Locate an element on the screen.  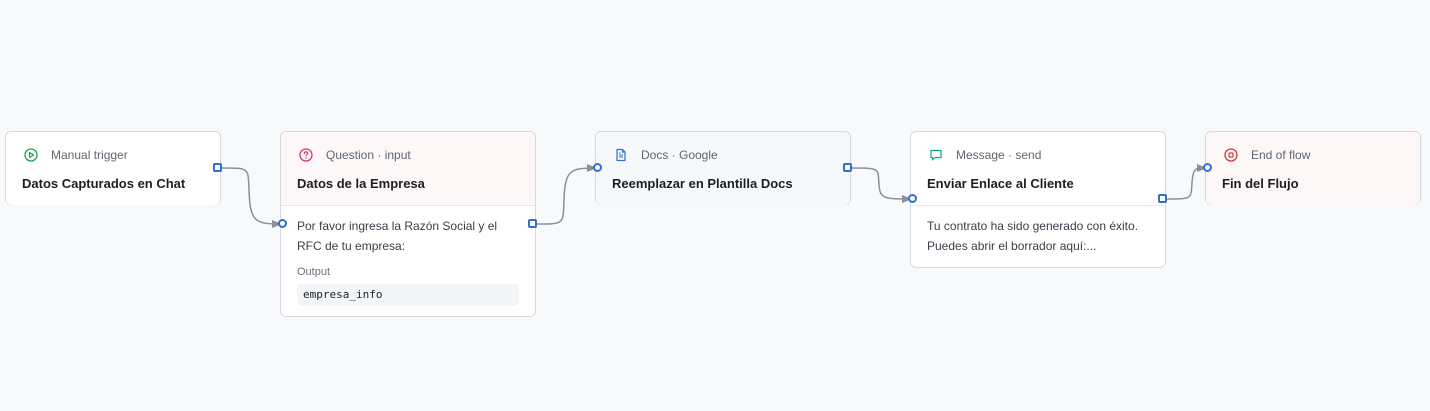
node-title: Datos de la Empresa is located at coordinates (361, 183).